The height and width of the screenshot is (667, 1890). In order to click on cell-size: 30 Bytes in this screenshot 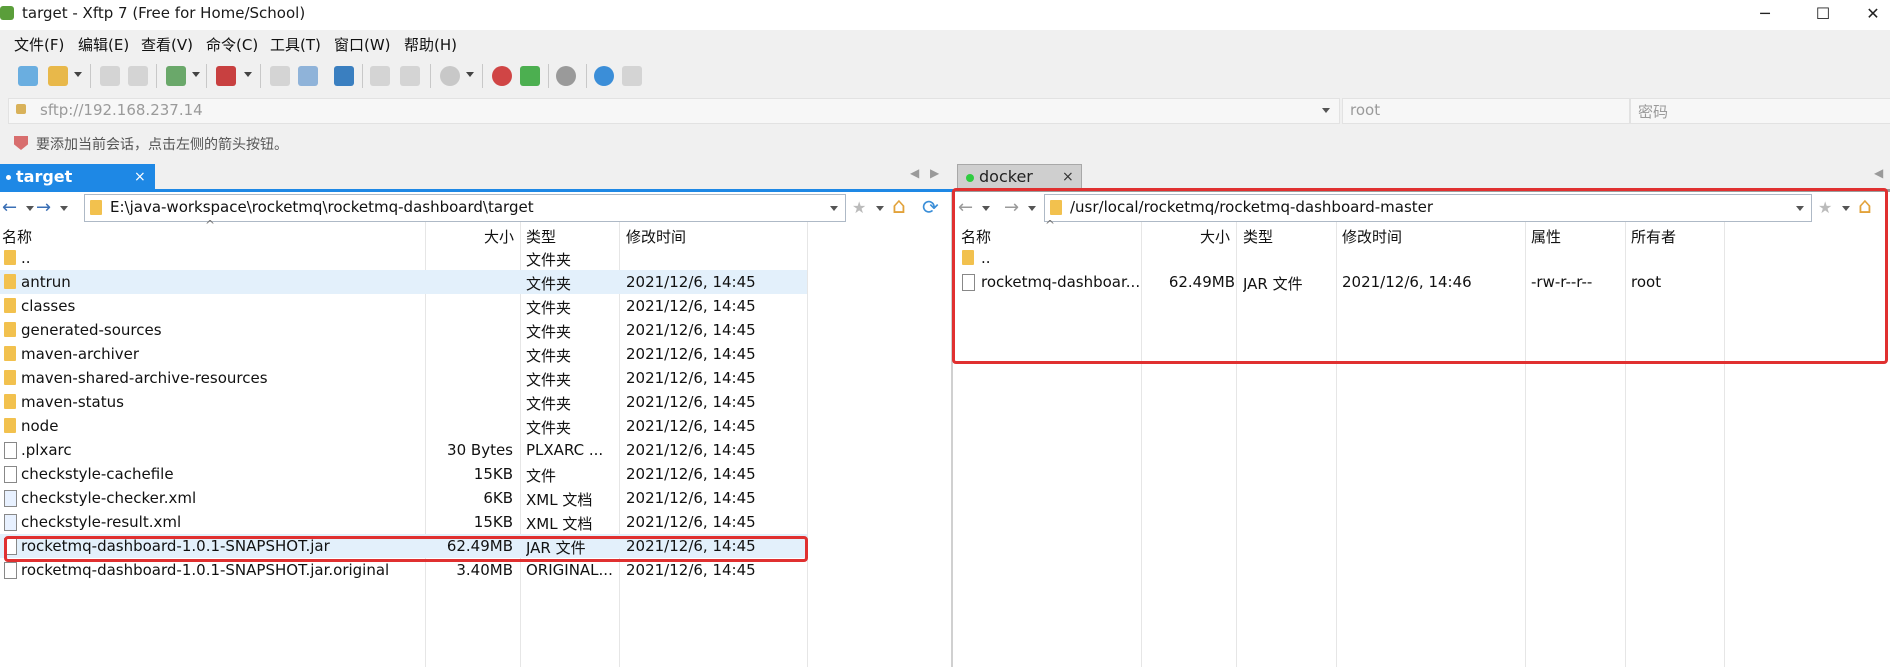, I will do `click(480, 450)`.